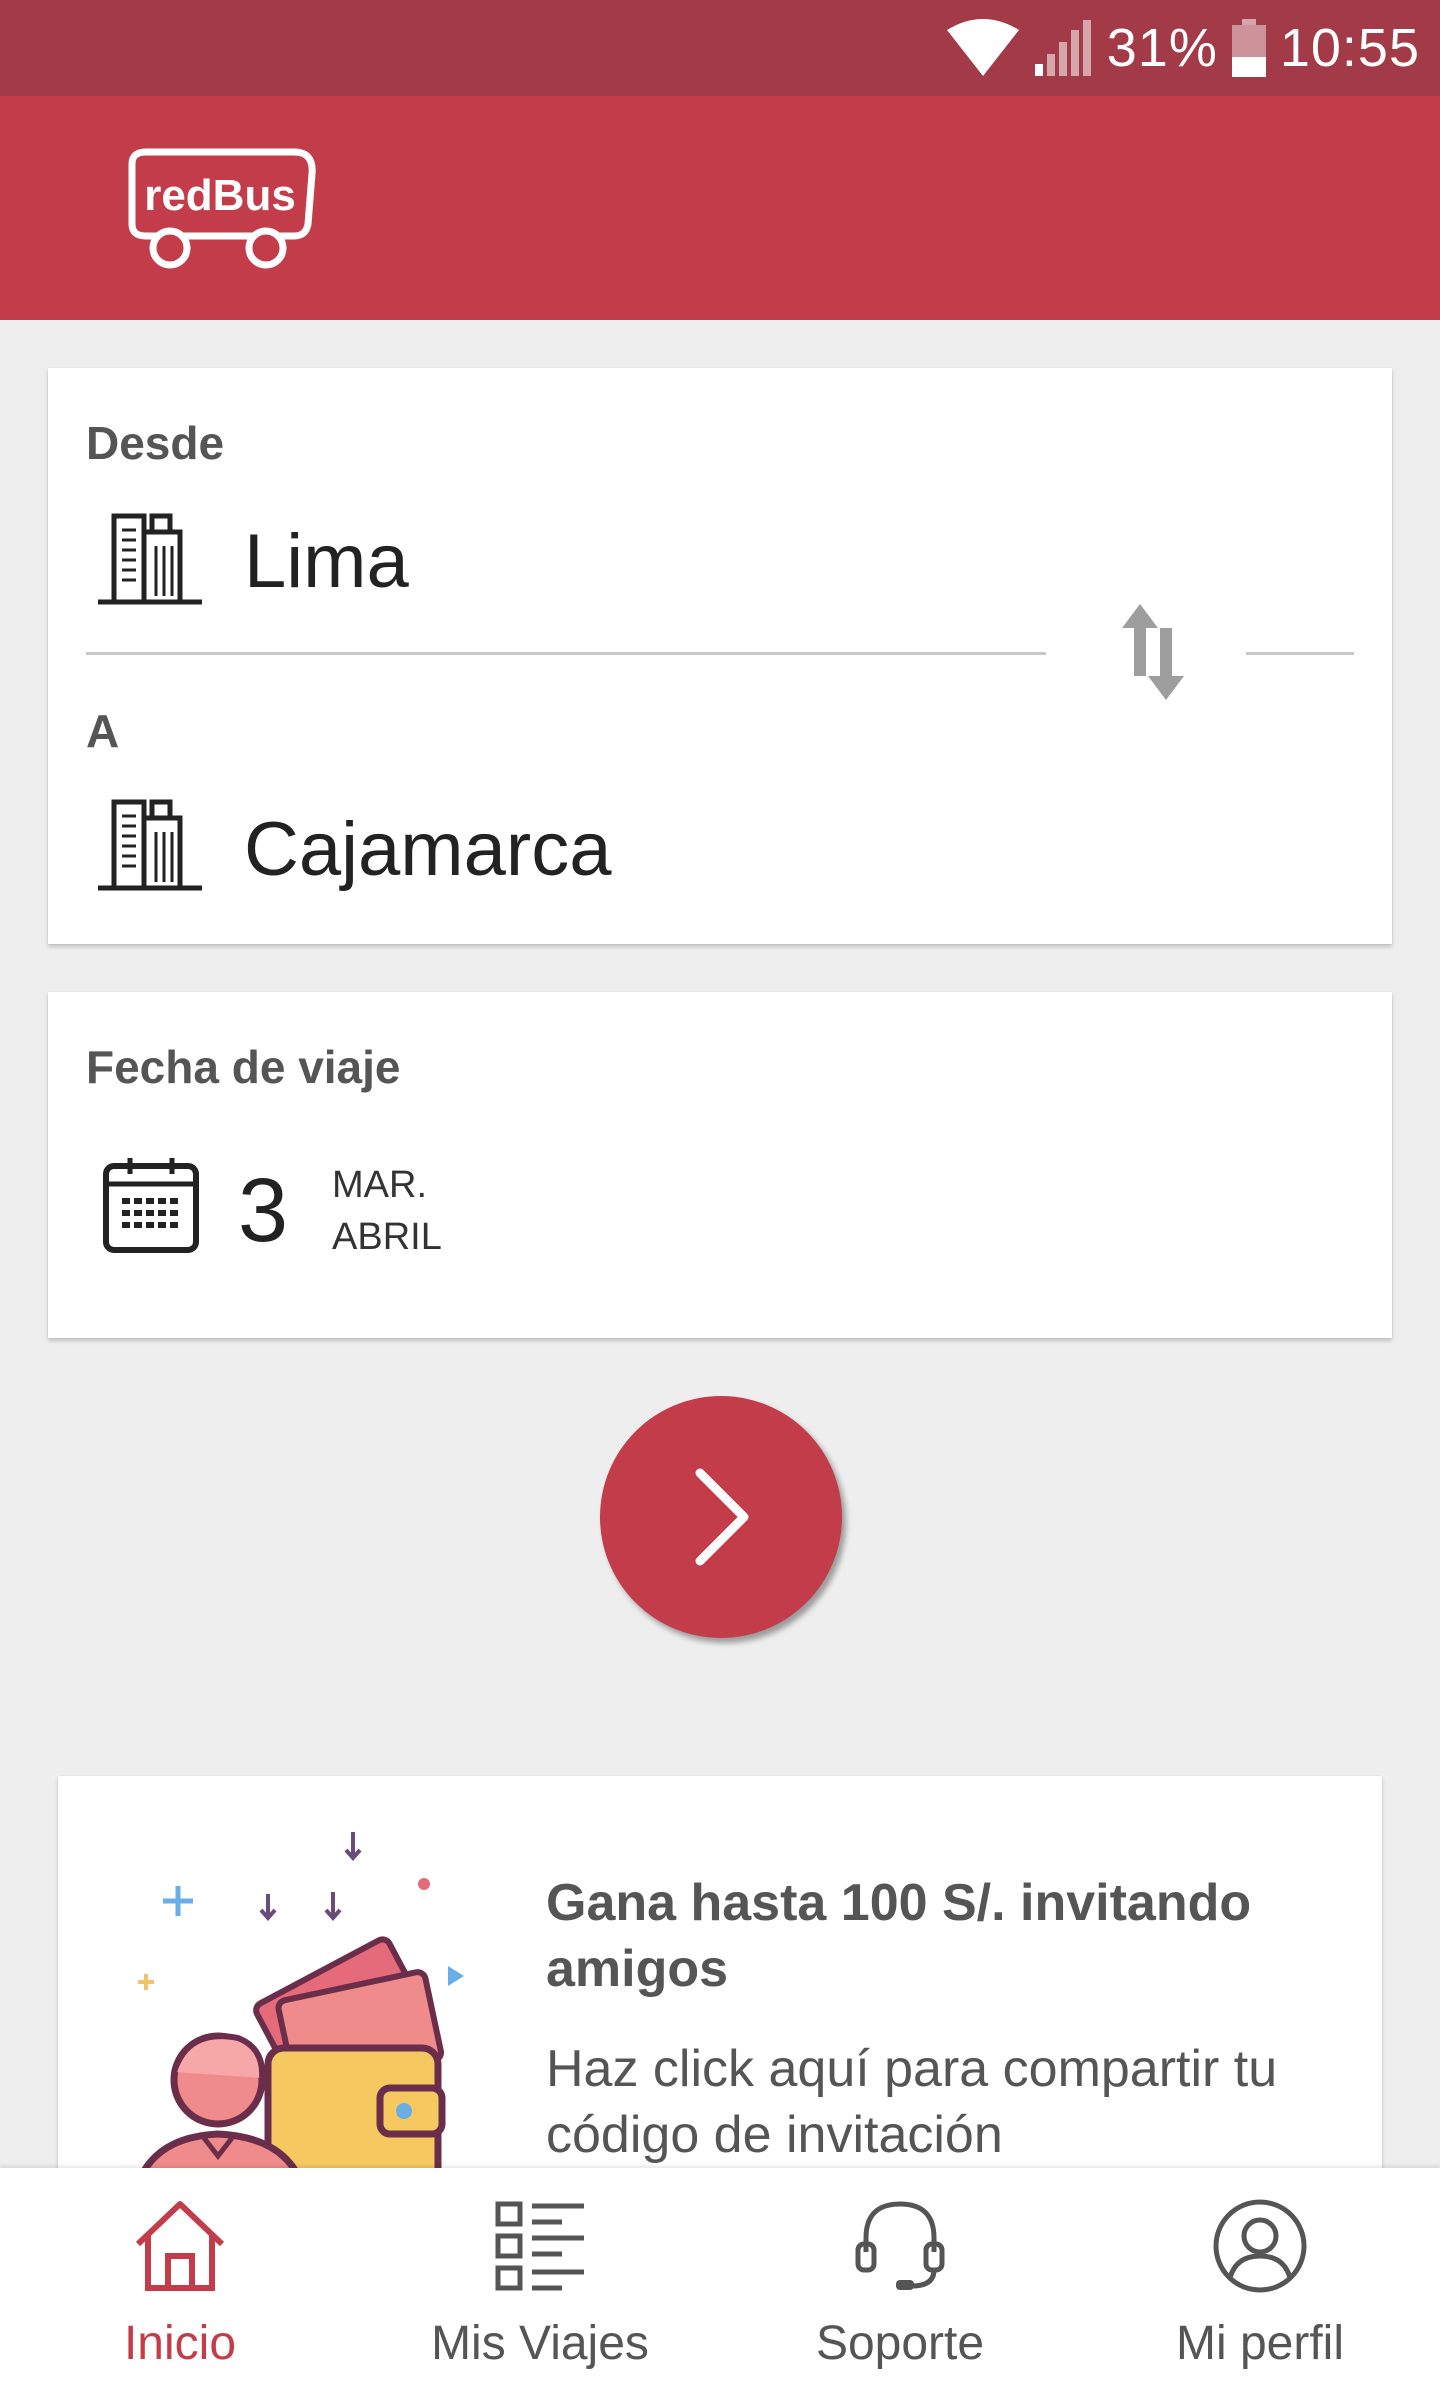 The height and width of the screenshot is (2392, 1440). Describe the element at coordinates (1162, 48) in the screenshot. I see `battery-percent: 31%` at that location.